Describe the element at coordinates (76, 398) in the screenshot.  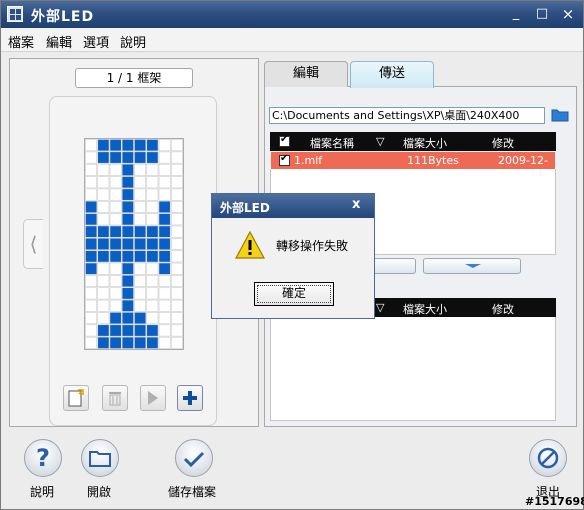
I see `new-frame-button` at that location.